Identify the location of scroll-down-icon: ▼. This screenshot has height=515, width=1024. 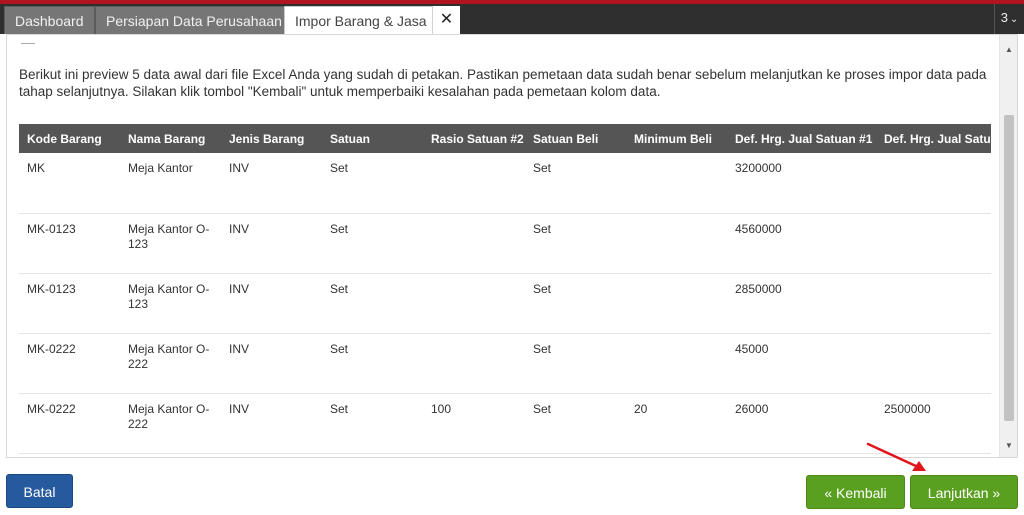
(1008, 446).